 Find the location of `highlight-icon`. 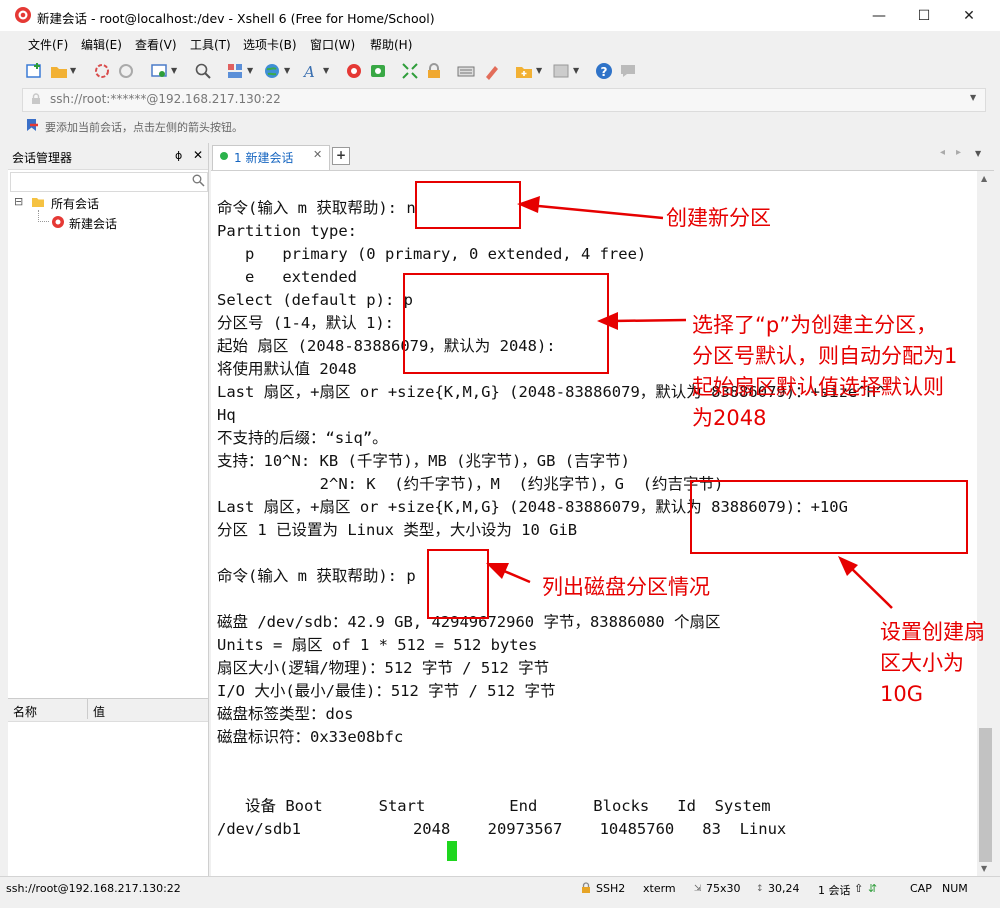

highlight-icon is located at coordinates (492, 71).